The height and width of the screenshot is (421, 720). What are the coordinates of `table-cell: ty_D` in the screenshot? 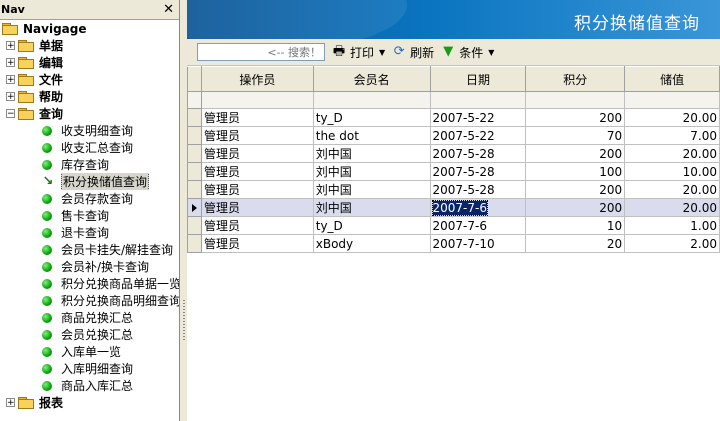 It's located at (371, 225).